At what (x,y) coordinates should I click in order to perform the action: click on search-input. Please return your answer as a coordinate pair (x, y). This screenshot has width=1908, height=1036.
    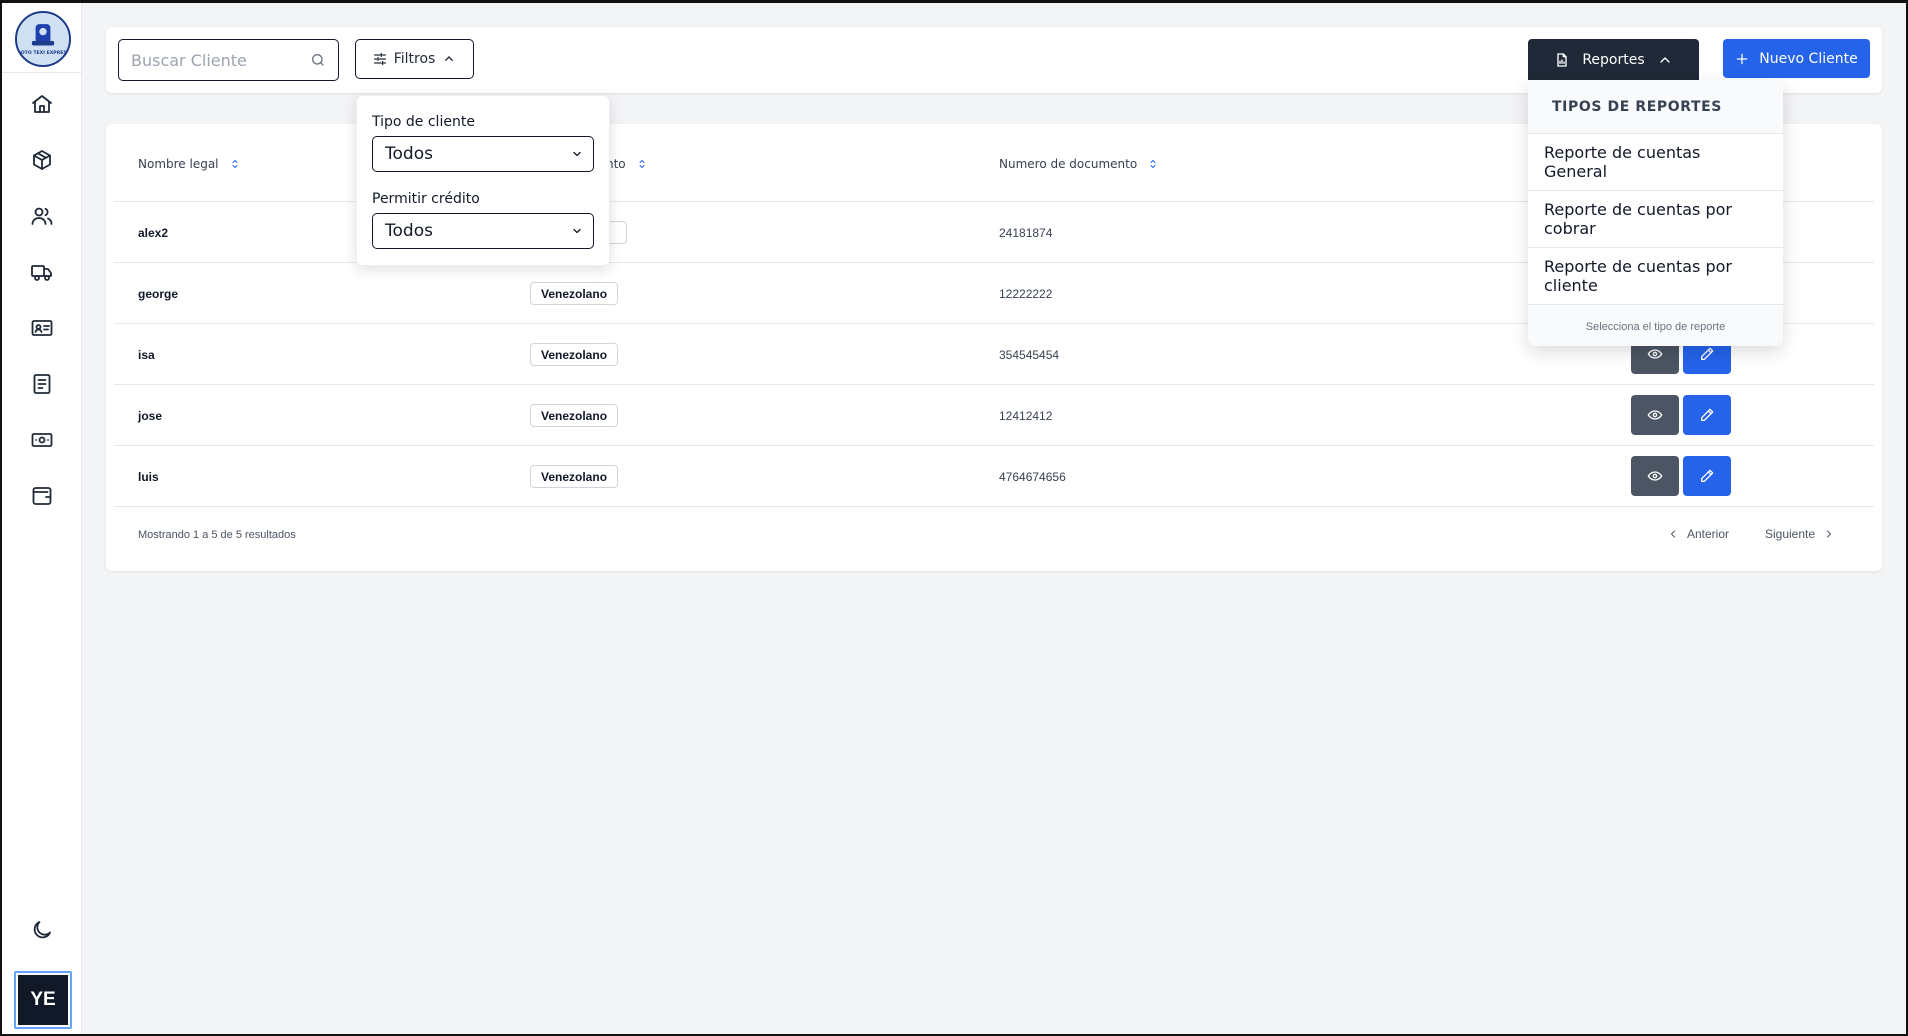
    Looking at the image, I should click on (220, 60).